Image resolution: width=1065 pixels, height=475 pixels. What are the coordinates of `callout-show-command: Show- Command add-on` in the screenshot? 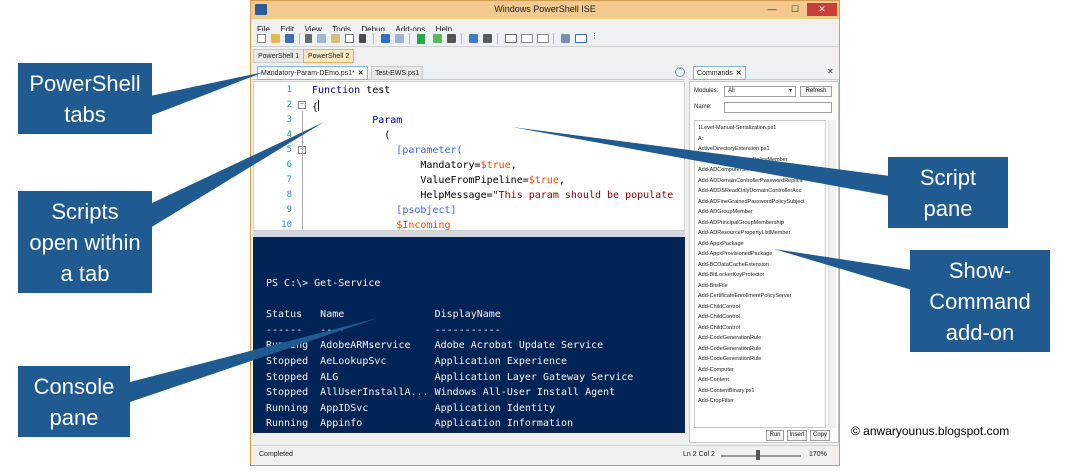 It's located at (980, 301).